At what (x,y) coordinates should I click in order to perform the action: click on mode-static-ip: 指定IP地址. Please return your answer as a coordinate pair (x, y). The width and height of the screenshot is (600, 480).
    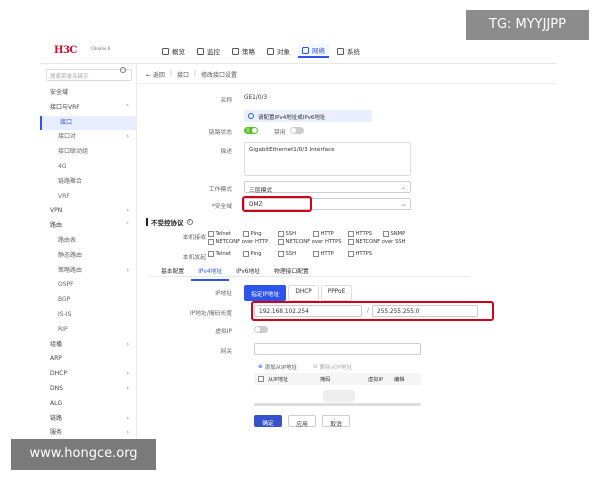
    Looking at the image, I should click on (265, 293).